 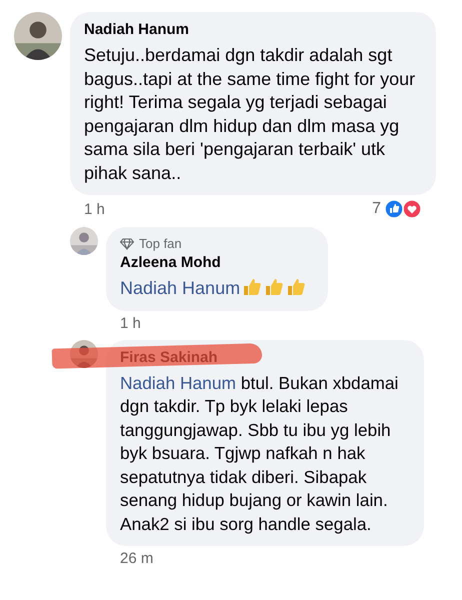 What do you see at coordinates (137, 558) in the screenshot?
I see `timestamp: 26 m` at bounding box center [137, 558].